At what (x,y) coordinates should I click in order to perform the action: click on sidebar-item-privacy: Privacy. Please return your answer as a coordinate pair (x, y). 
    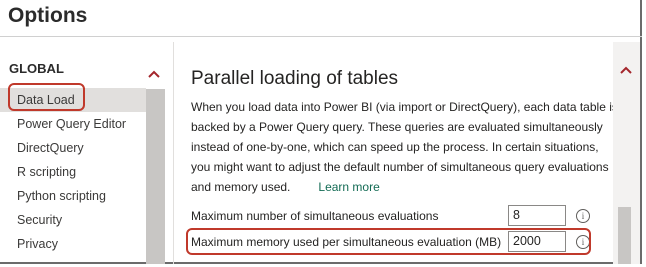
    Looking at the image, I should click on (74, 244).